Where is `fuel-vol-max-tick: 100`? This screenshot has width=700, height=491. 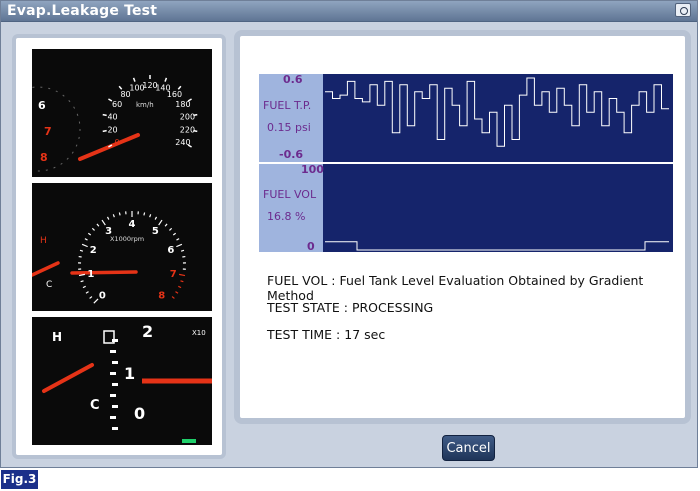 fuel-vol-max-tick: 100 is located at coordinates (312, 169).